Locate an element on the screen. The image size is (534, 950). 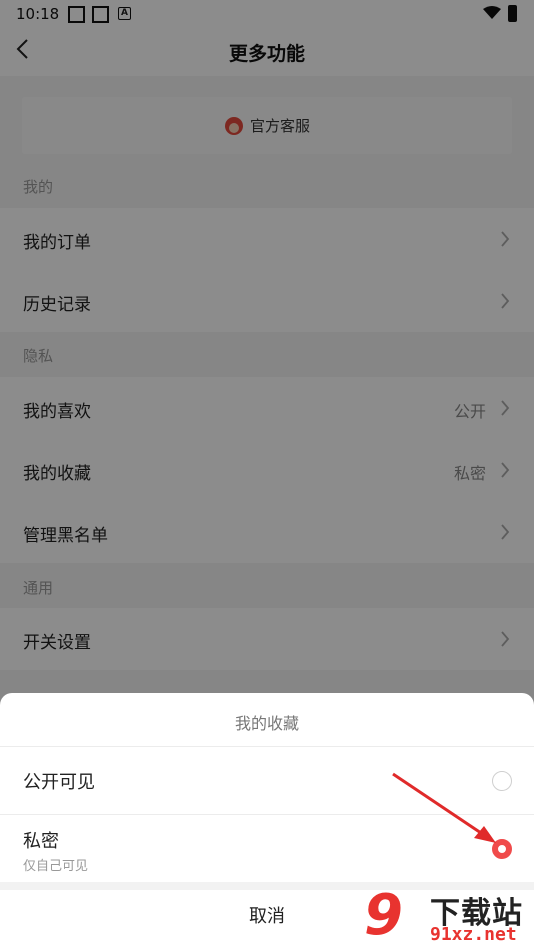
radio-unchecked-icon is located at coordinates (502, 781).